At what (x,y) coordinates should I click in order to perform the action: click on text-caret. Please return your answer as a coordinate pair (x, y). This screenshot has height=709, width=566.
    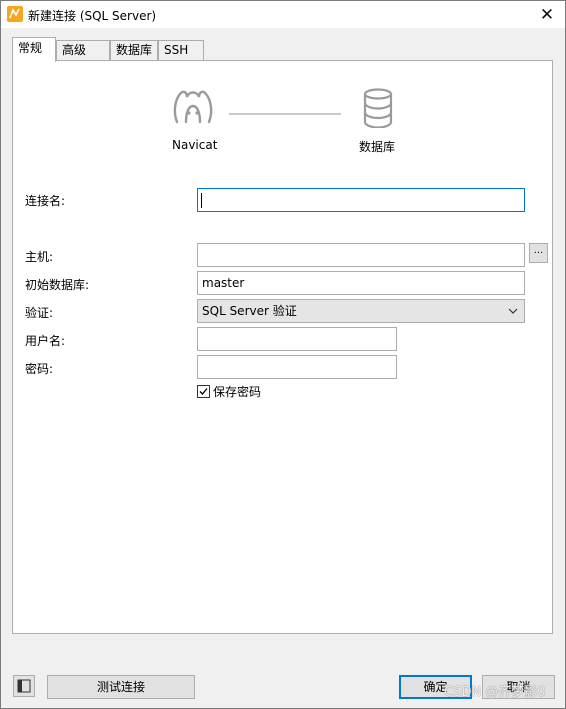
    Looking at the image, I should click on (201, 200).